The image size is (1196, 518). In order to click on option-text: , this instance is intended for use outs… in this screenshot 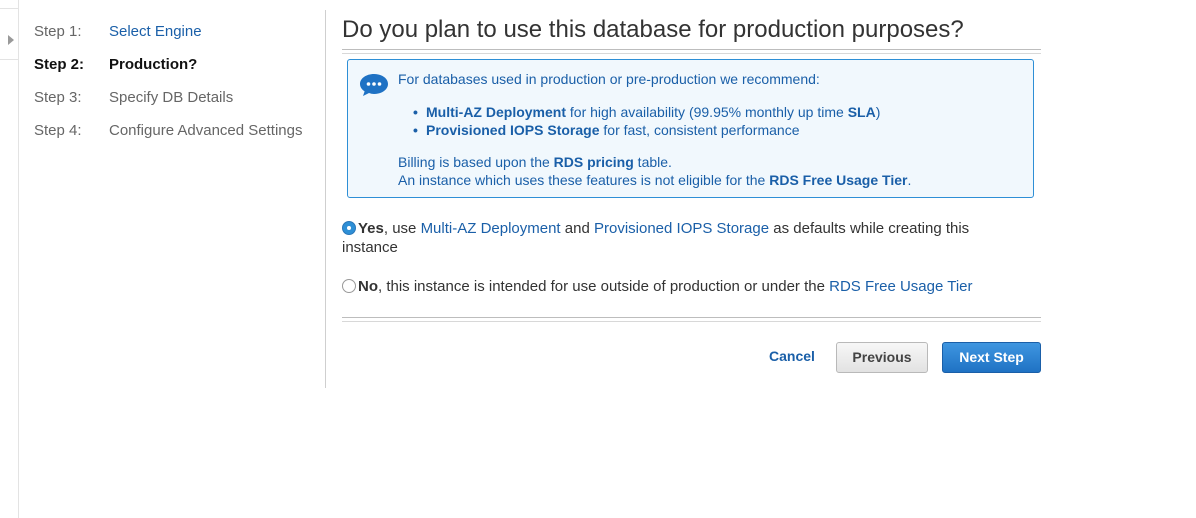, I will do `click(604, 286)`.